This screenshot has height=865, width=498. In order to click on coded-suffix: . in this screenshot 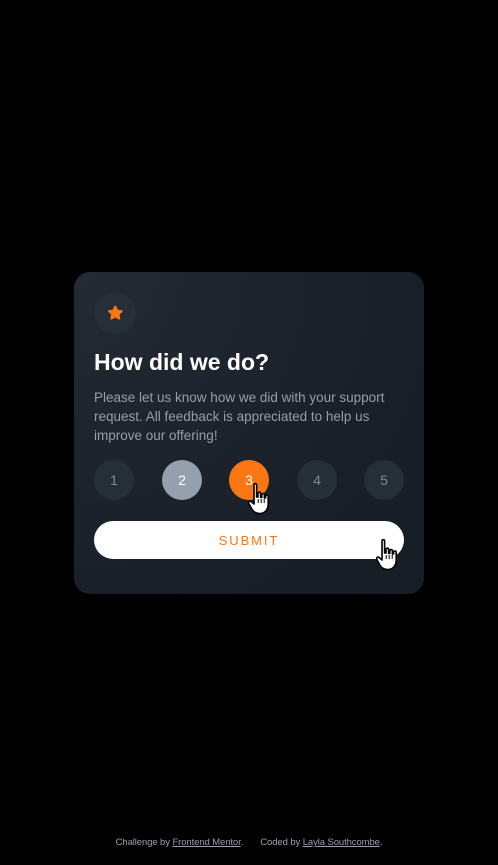, I will do `click(381, 842)`.